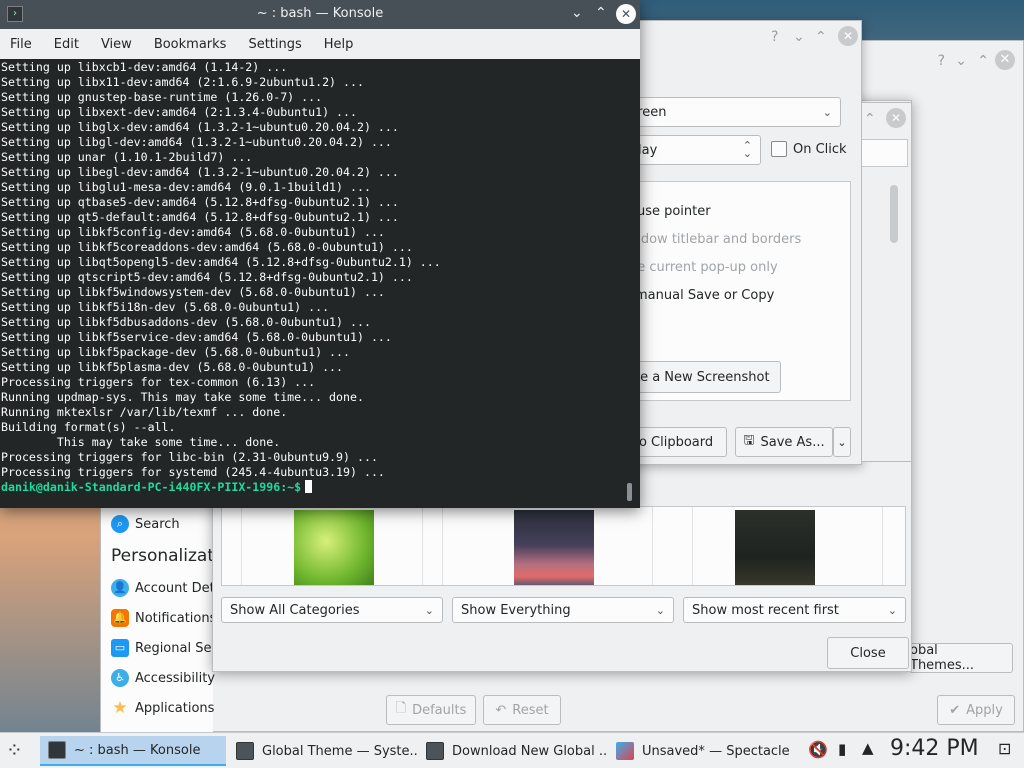 The image size is (1024, 768). I want to click on sidebar-item-accessibility: ♿ Accessibility, so click(163, 678).